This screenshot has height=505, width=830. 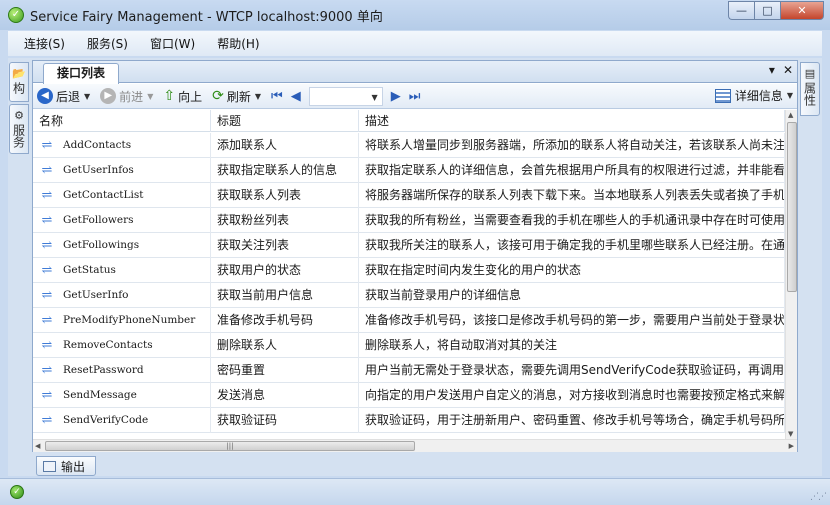 I want to click on row-title: 获取粉丝列表, so click(x=285, y=220).